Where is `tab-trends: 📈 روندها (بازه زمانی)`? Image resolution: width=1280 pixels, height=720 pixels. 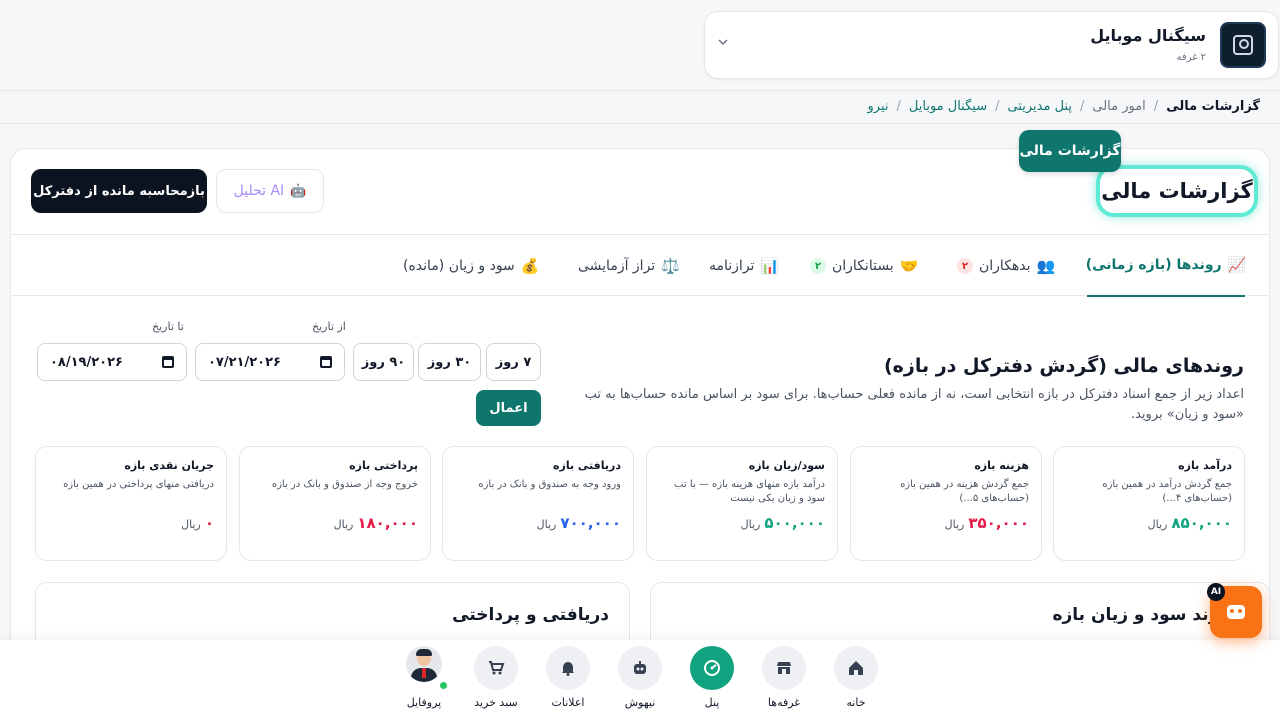 tab-trends: 📈 روندها (بازه زمانی) is located at coordinates (1166, 266).